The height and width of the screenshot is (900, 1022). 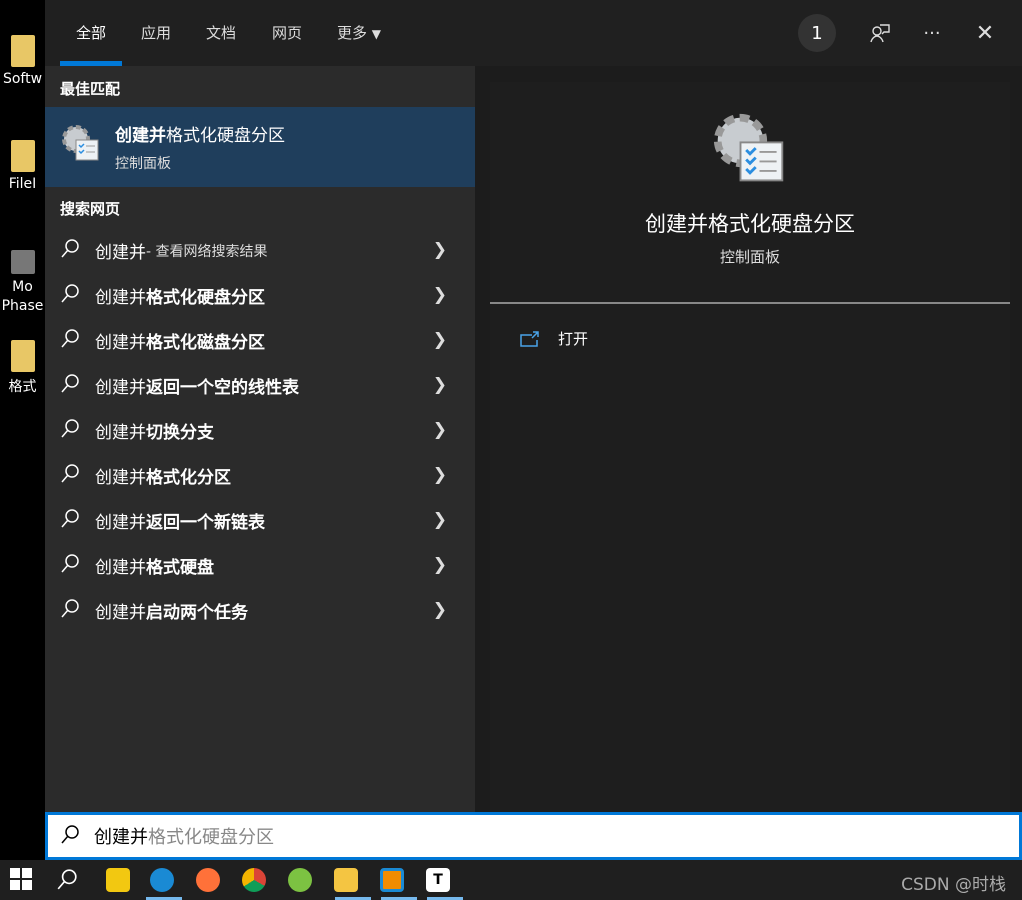 I want to click on more-options-icon: ···, so click(x=932, y=33).